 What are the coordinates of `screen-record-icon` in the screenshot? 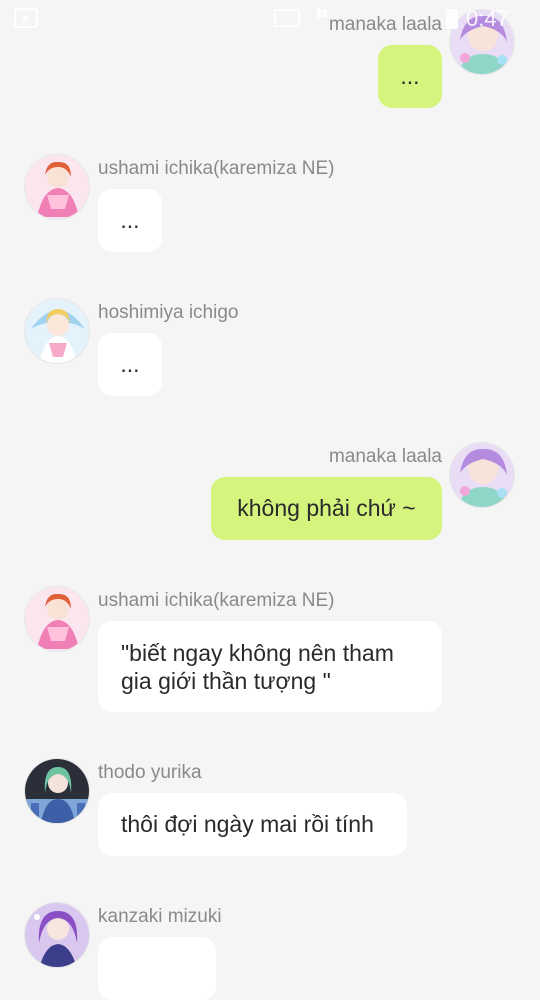 It's located at (26, 18).